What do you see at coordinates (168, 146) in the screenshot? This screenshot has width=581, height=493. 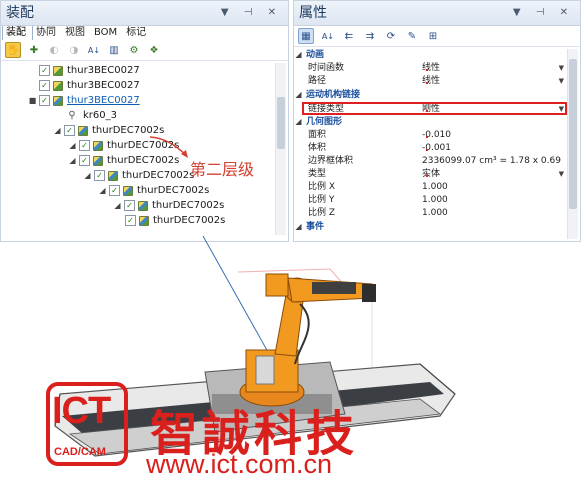 I see `annotation-arrow` at bounding box center [168, 146].